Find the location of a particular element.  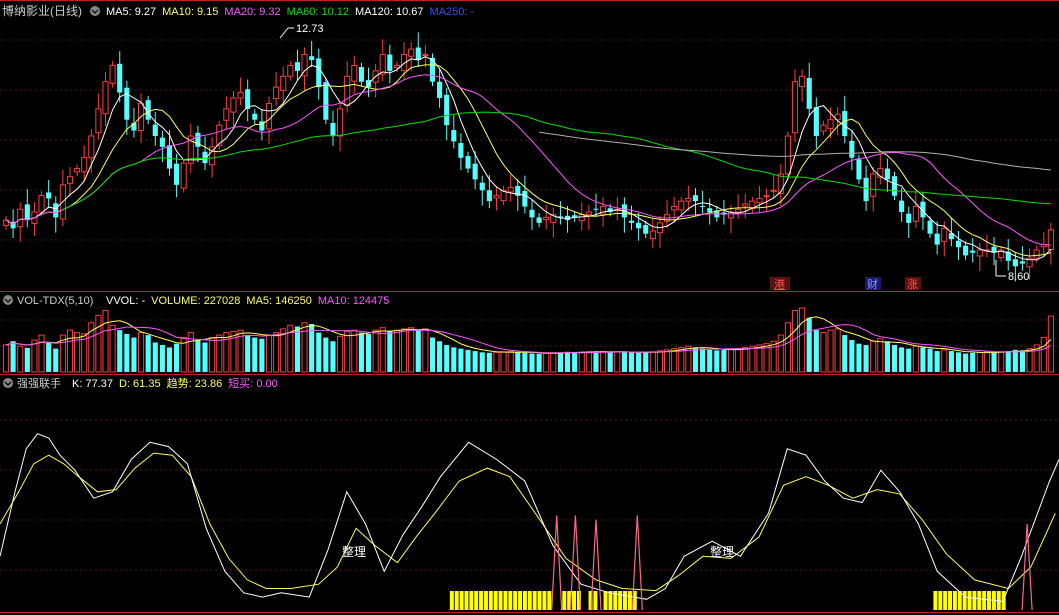

indicator-value: VOLUME: 227028 is located at coordinates (195, 301).